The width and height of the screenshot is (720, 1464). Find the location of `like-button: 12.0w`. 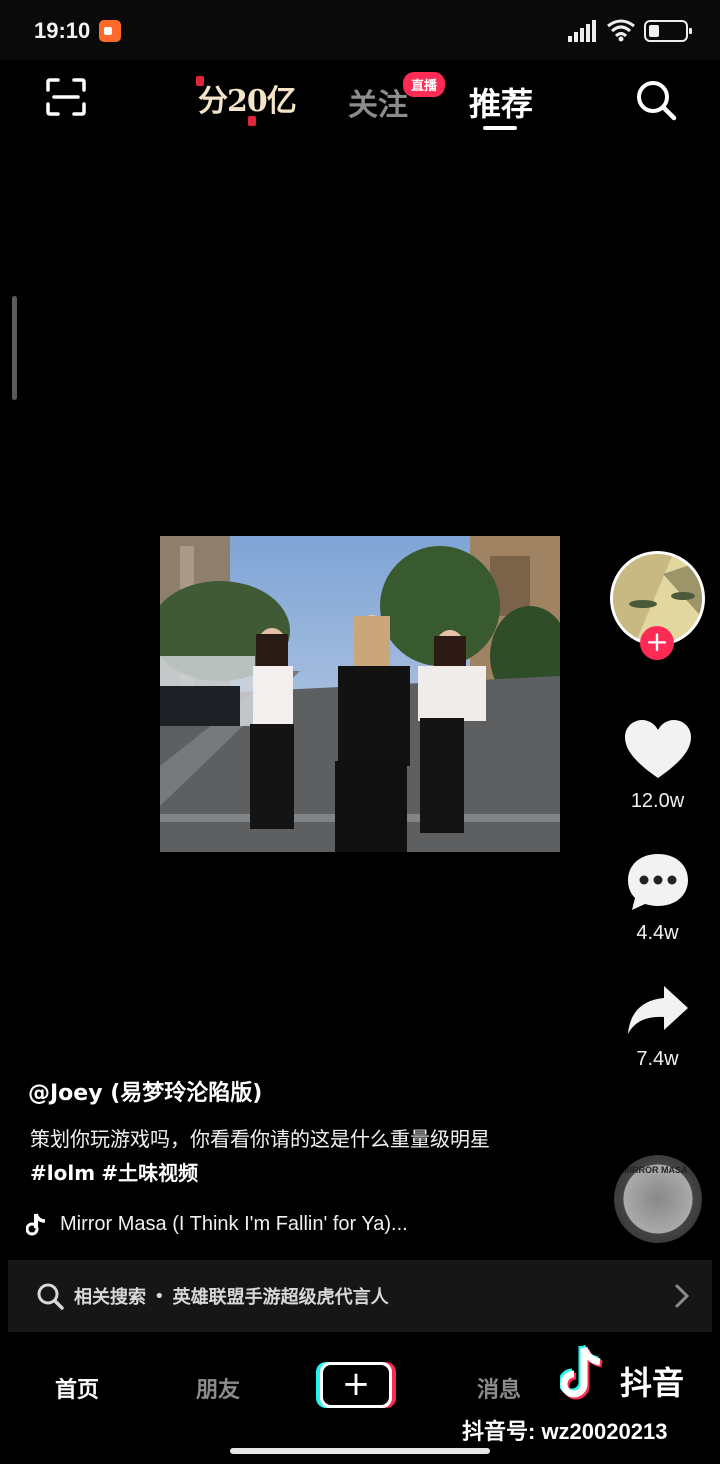

like-button: 12.0w is located at coordinates (657, 766).